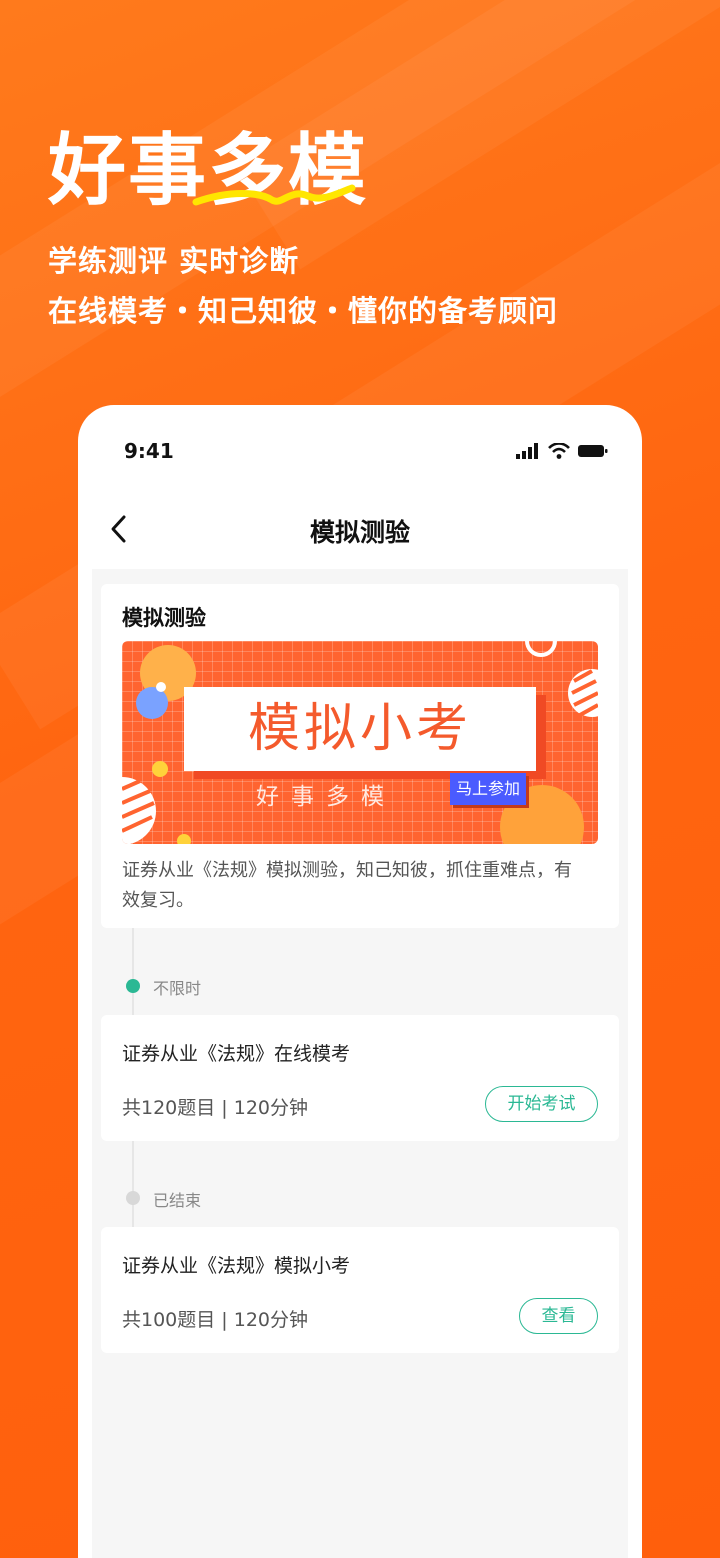 Image resolution: width=720 pixels, height=1558 pixels. I want to click on intro-card-title: 模拟测验, so click(164, 618).